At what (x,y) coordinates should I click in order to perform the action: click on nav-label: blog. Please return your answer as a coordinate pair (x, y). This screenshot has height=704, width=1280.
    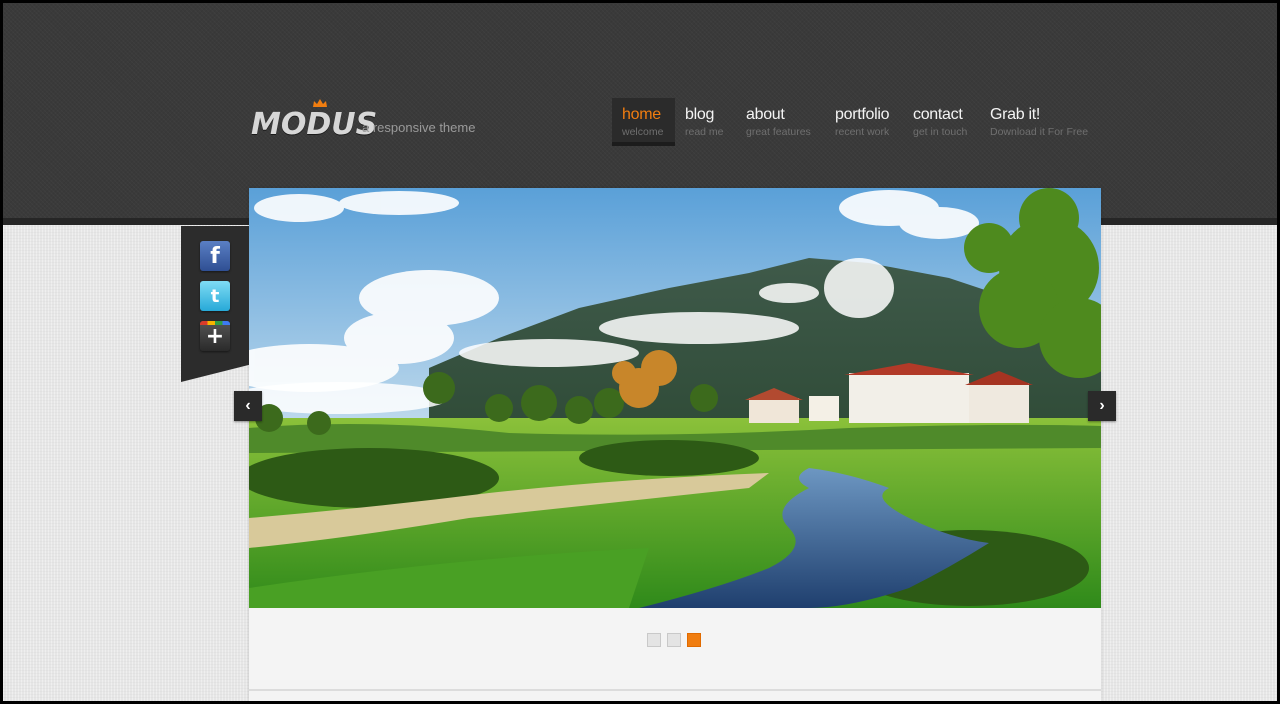
    Looking at the image, I should click on (700, 114).